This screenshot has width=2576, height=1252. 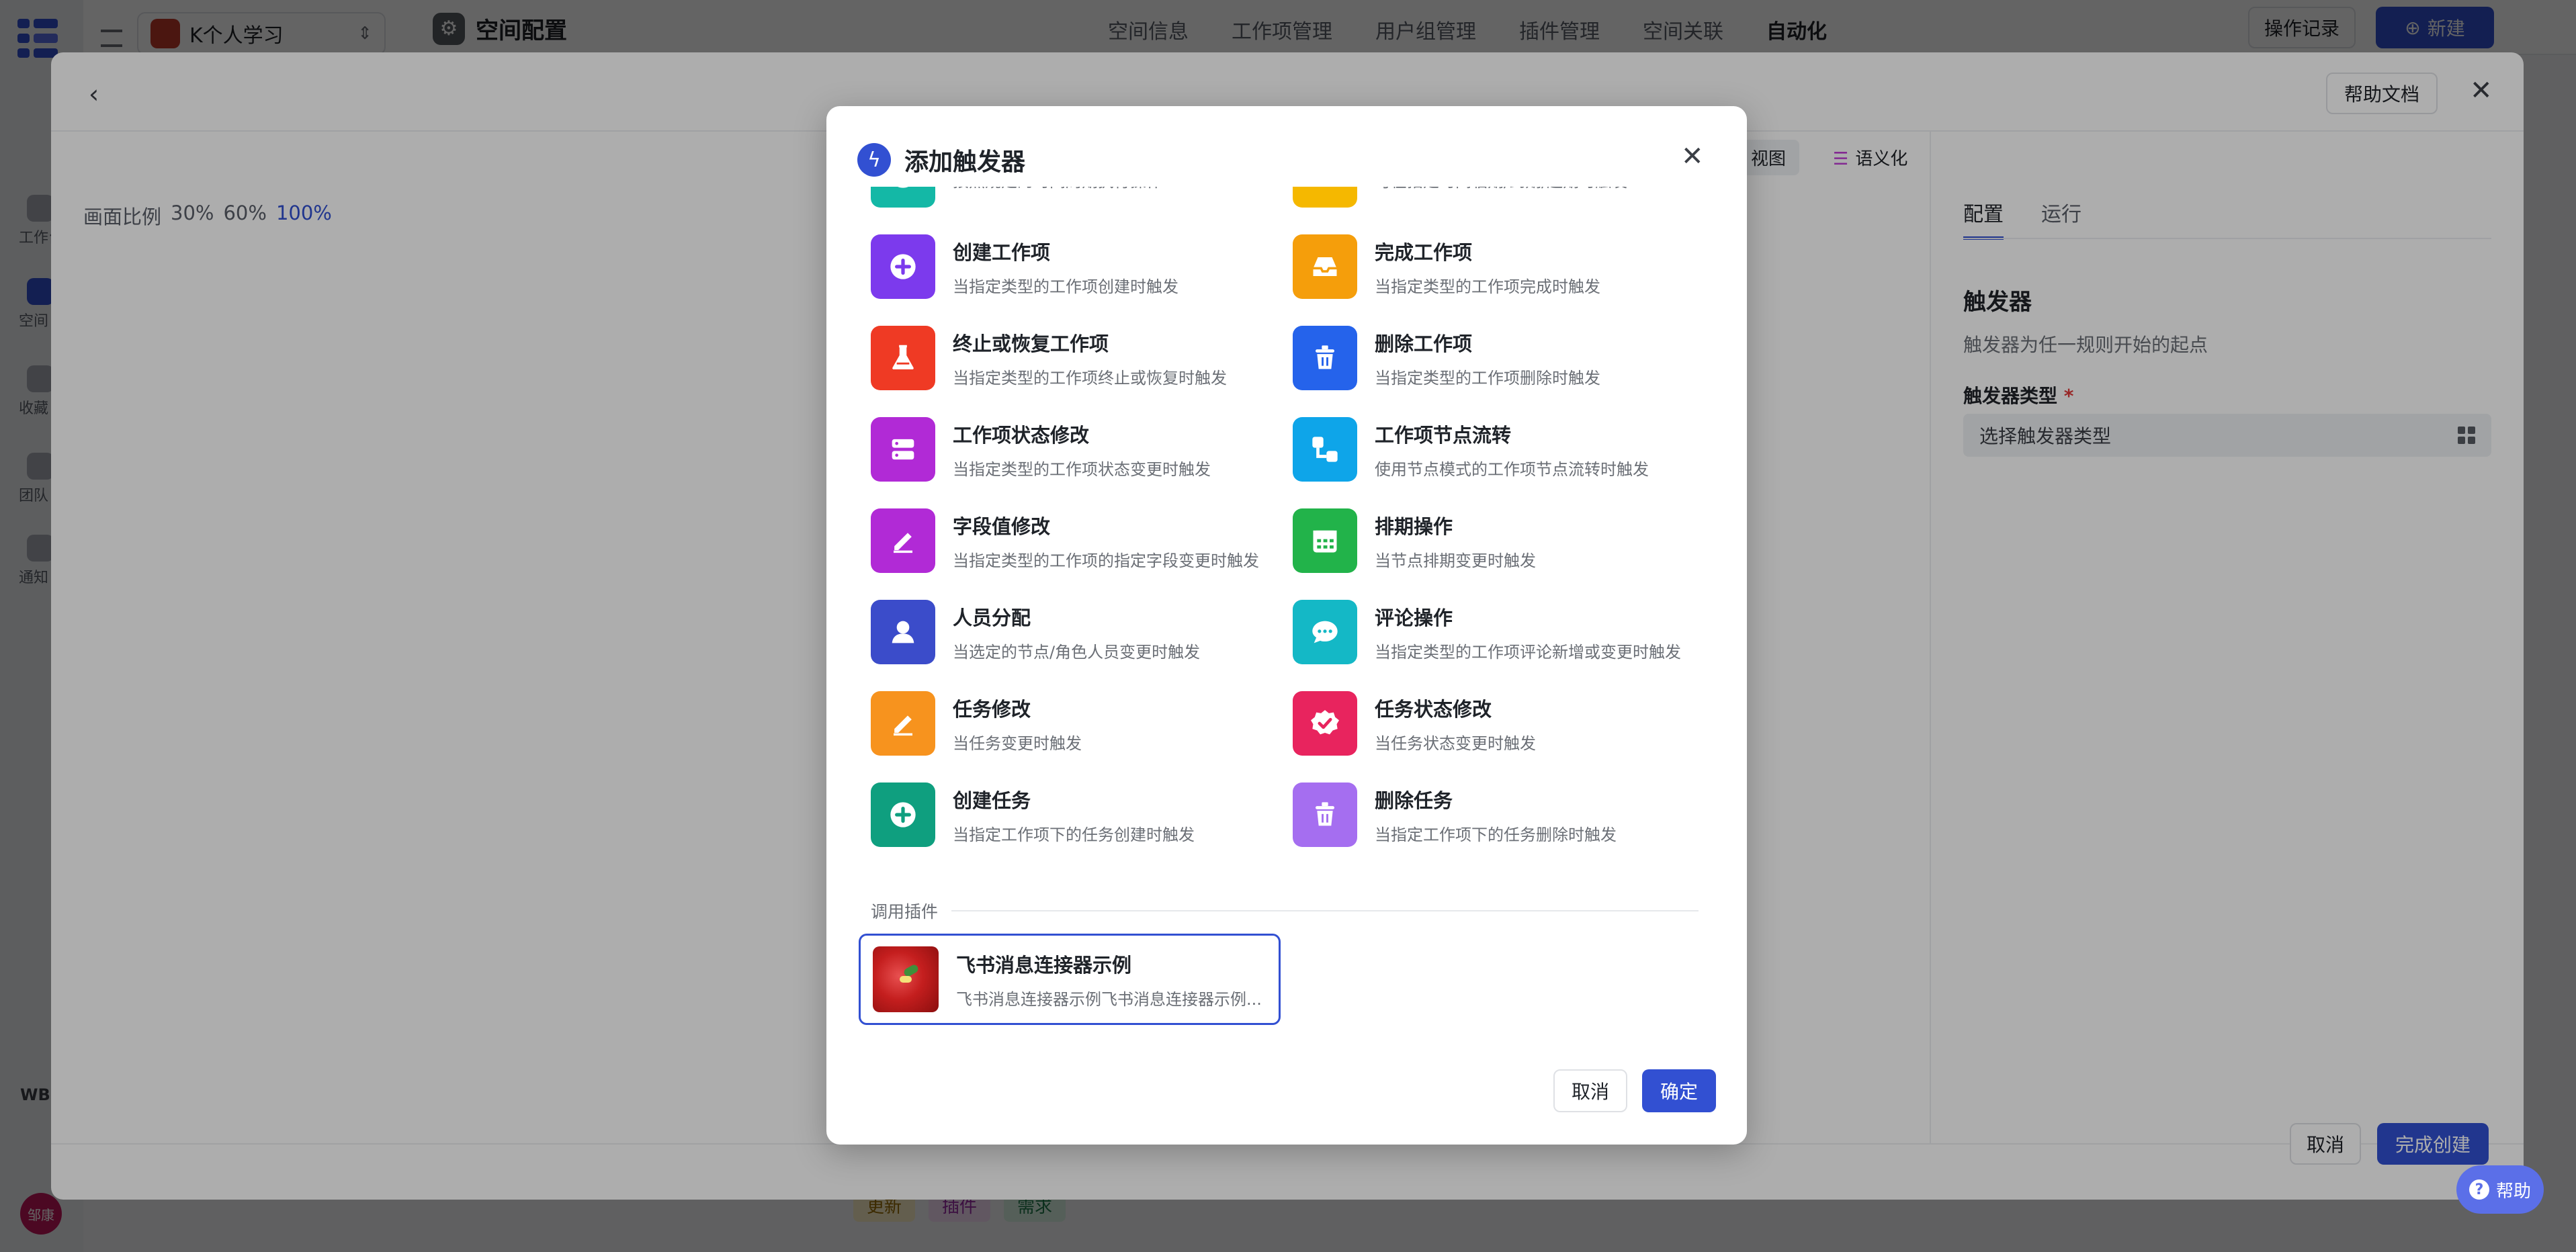 I want to click on plugin-thumbnail, so click(x=906, y=979).